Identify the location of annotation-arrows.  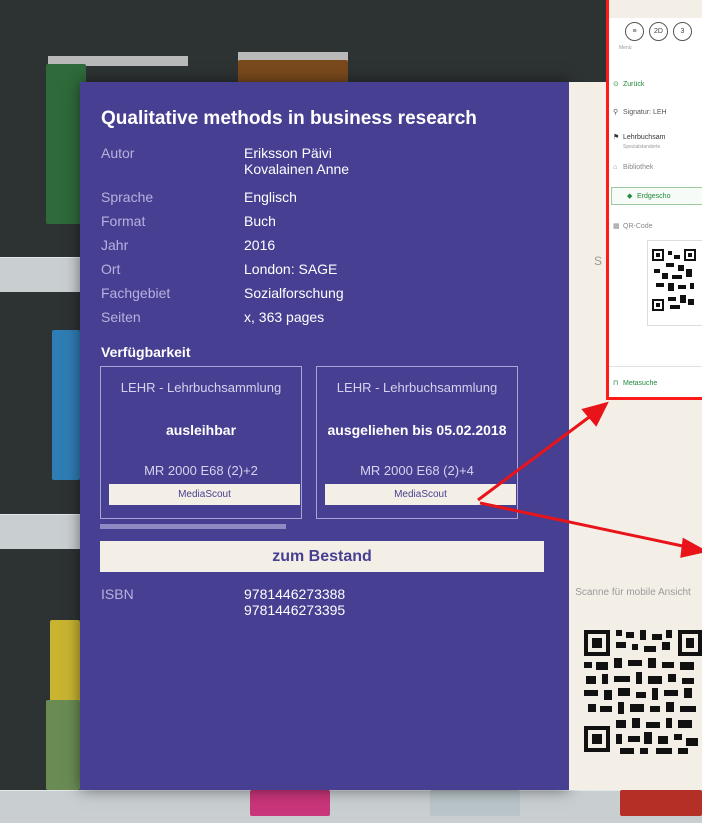
(589, 479).